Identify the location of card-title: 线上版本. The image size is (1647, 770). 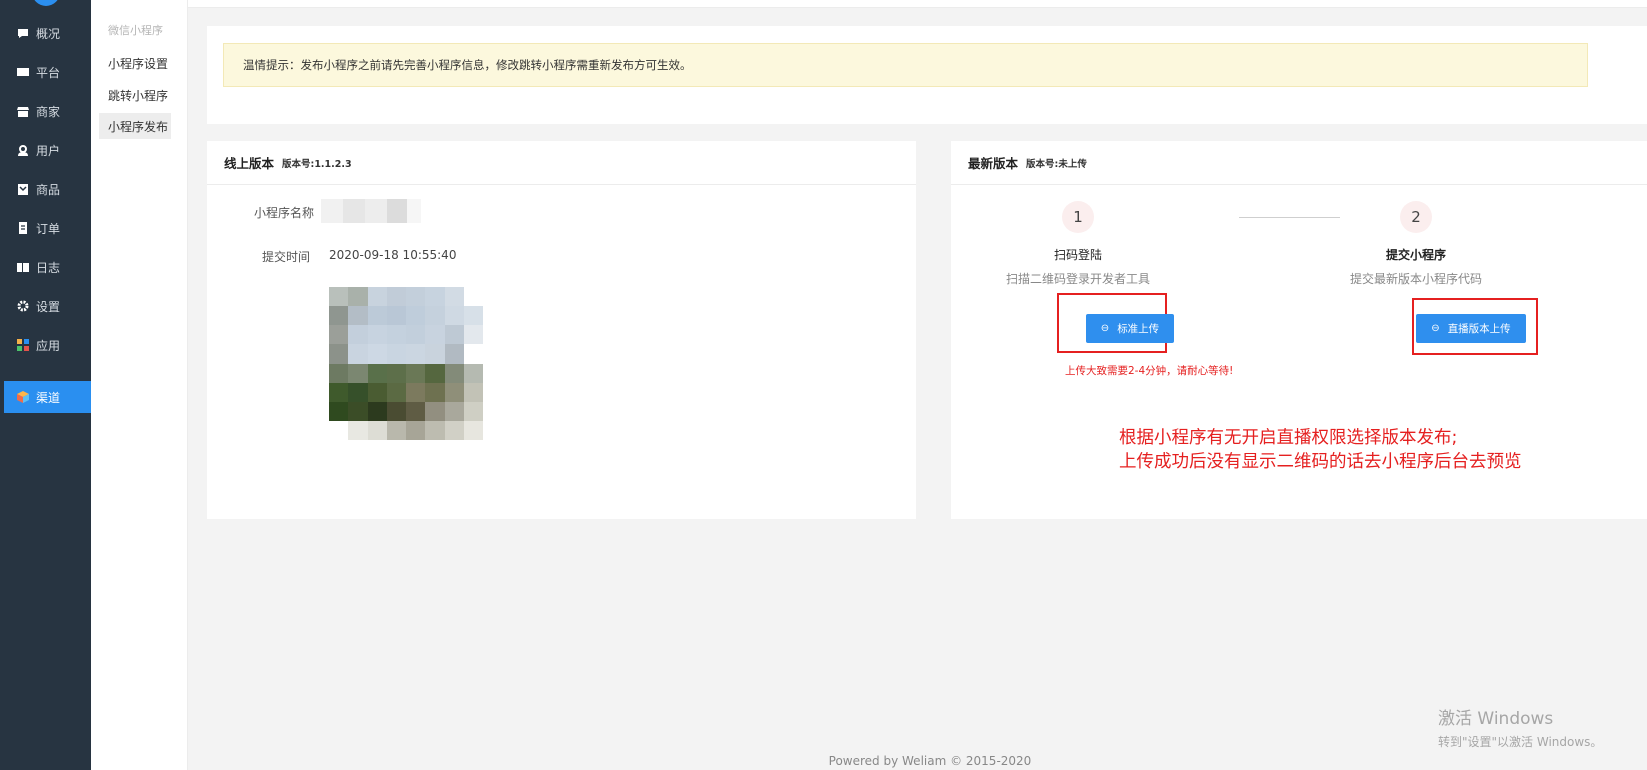
(249, 163).